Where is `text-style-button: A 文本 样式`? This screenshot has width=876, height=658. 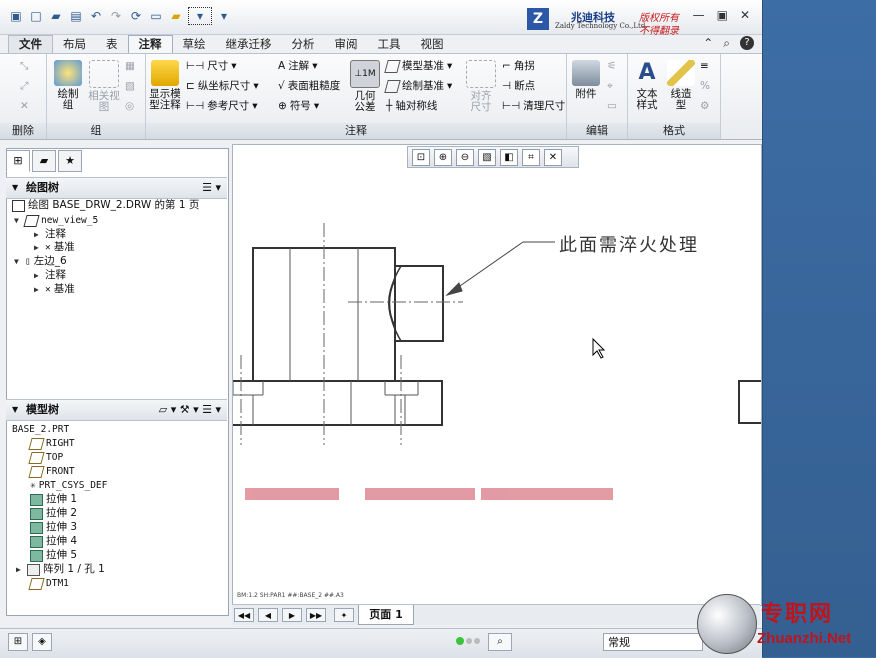 text-style-button: A 文本 样式 is located at coordinates (647, 85).